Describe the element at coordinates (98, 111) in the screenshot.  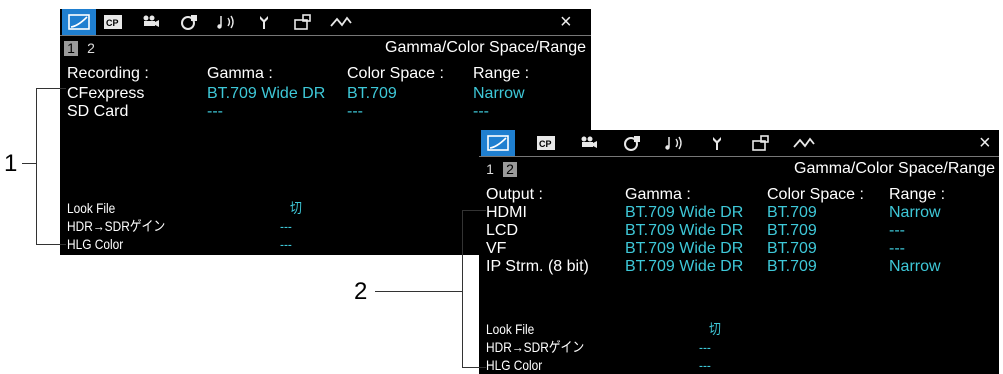
I see `row-label: SD Card` at that location.